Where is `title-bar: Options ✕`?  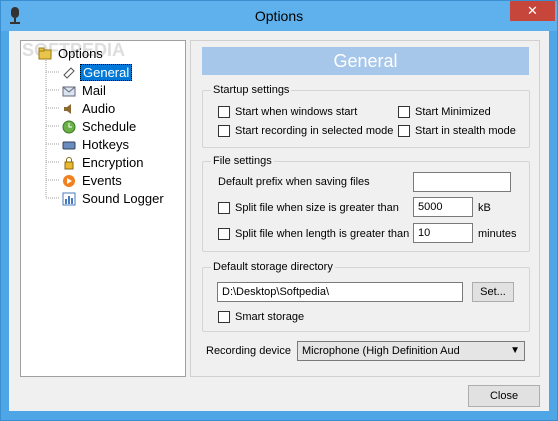 title-bar: Options ✕ is located at coordinates (279, 16).